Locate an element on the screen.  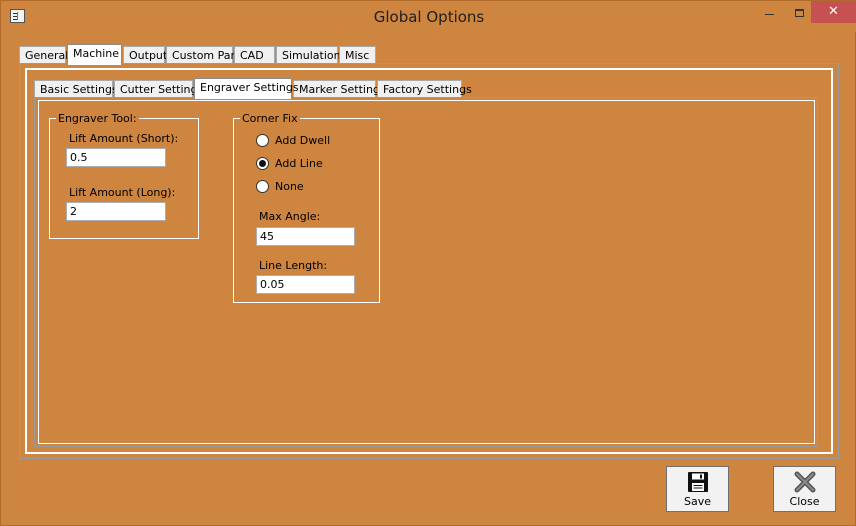
max-angle-input is located at coordinates (305, 236).